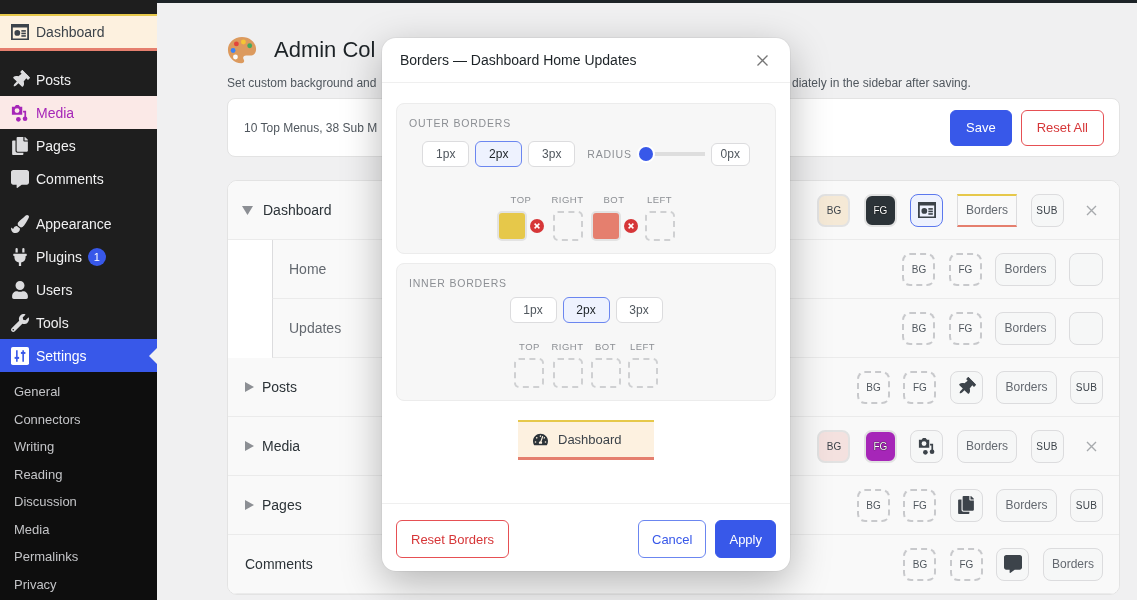 Image resolution: width=1137 pixels, height=600 pixels. I want to click on submenu-item: Privacy, so click(78, 584).